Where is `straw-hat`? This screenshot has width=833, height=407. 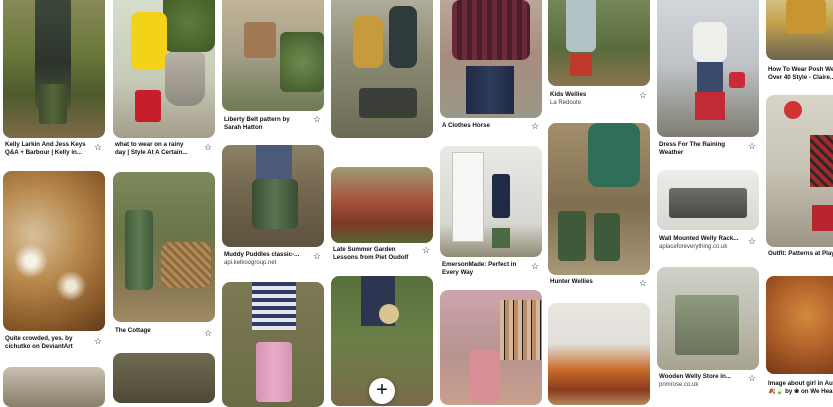
straw-hat is located at coordinates (389, 314).